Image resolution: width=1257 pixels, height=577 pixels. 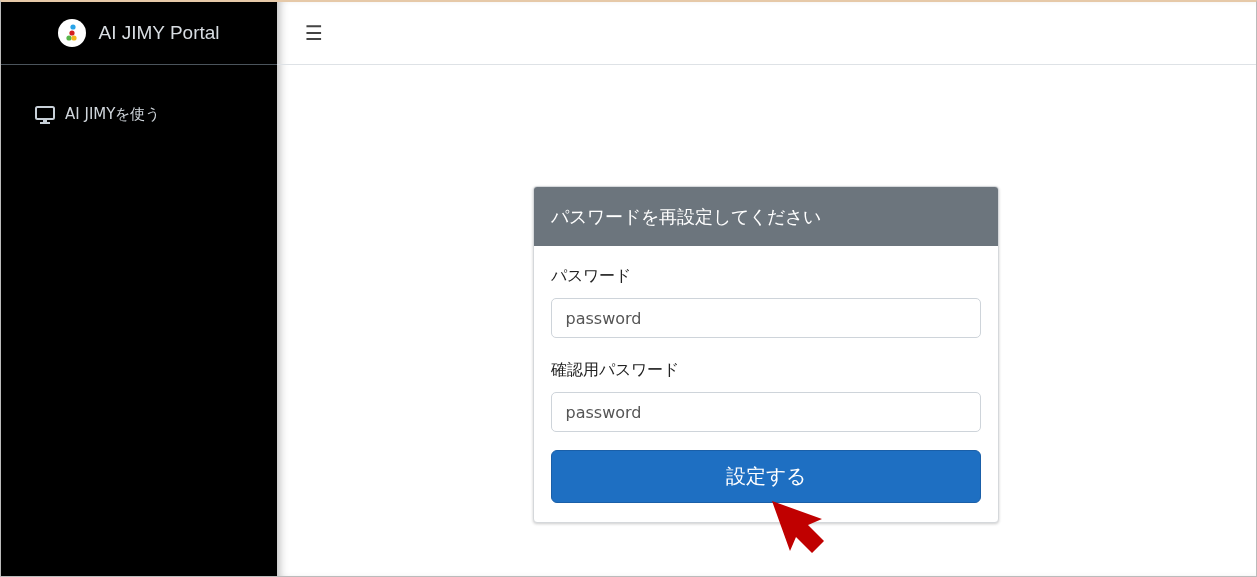 What do you see at coordinates (314, 33) in the screenshot?
I see `menu-button: ☰` at bounding box center [314, 33].